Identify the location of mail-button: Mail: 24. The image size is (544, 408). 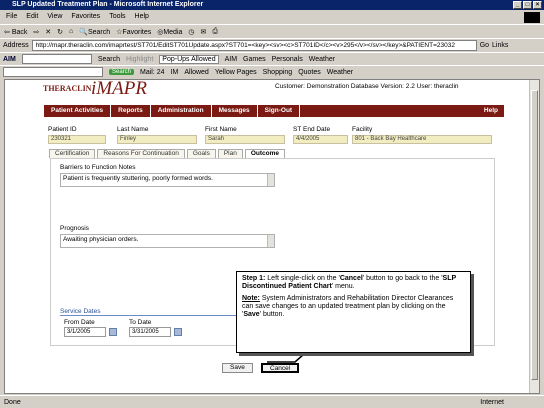
(152, 72).